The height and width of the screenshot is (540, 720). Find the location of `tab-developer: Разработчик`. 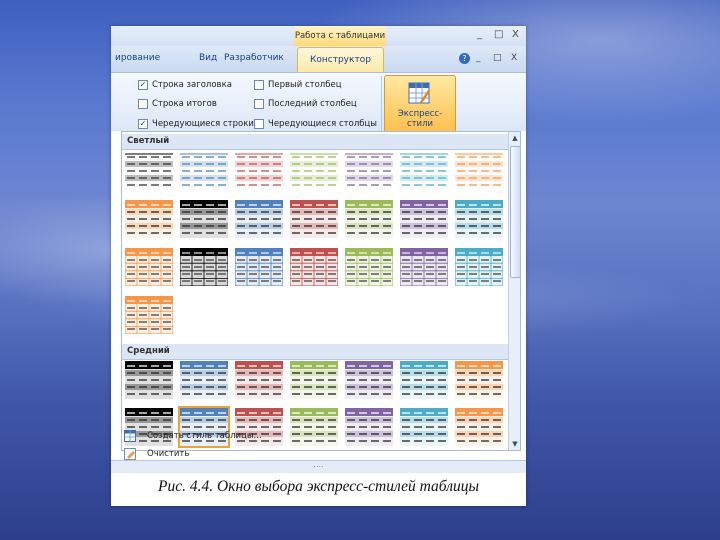

tab-developer: Разработчик is located at coordinates (254, 58).